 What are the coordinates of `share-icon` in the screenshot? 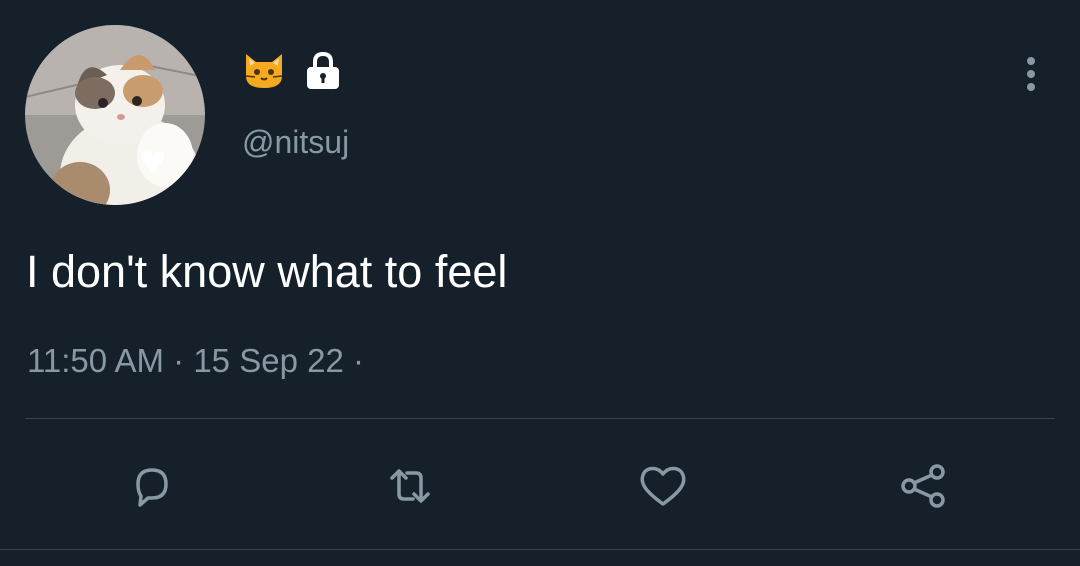 It's located at (923, 486).